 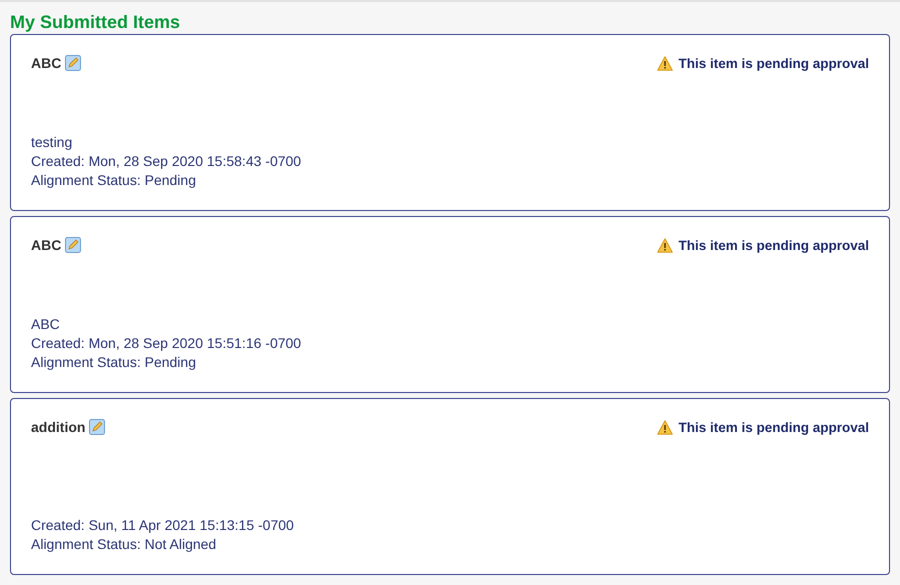 I want to click on page-title: My Submitted Items, so click(x=95, y=22).